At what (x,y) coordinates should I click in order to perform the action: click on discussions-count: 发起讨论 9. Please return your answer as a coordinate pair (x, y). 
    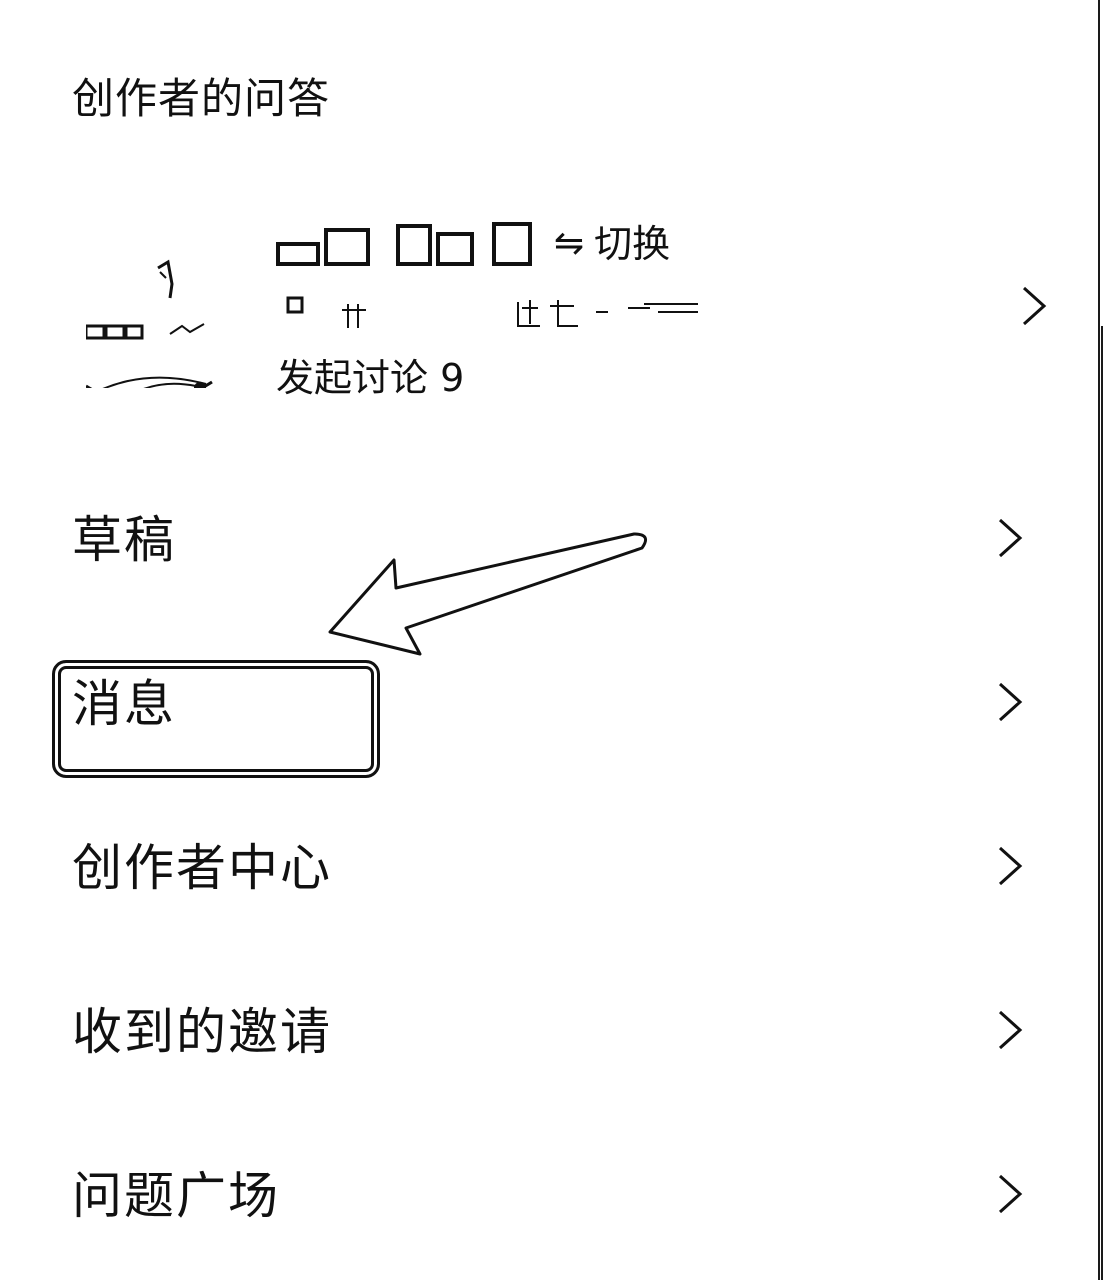
    Looking at the image, I should click on (370, 378).